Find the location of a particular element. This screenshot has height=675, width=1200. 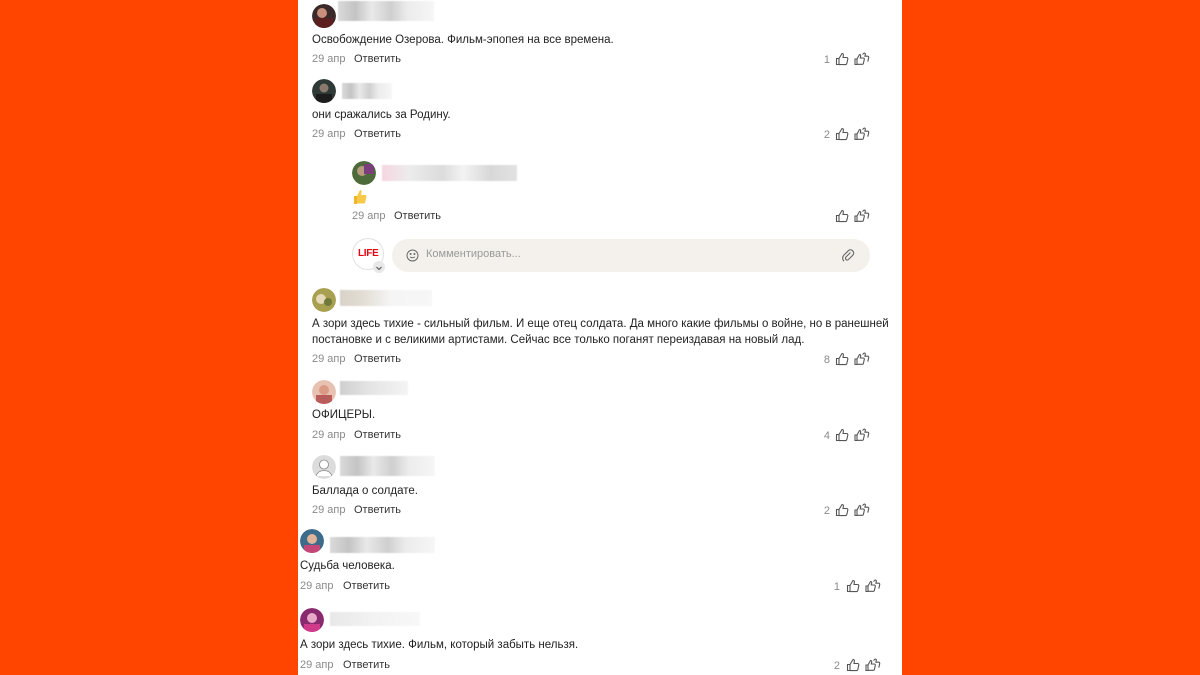

paperclip-icon is located at coordinates (848, 255).